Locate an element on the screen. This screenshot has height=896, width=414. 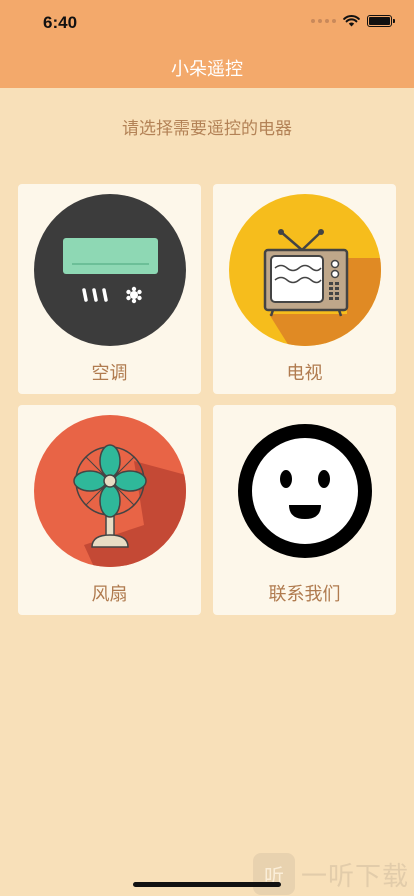
status-time: 6:40 is located at coordinates (60, 22).